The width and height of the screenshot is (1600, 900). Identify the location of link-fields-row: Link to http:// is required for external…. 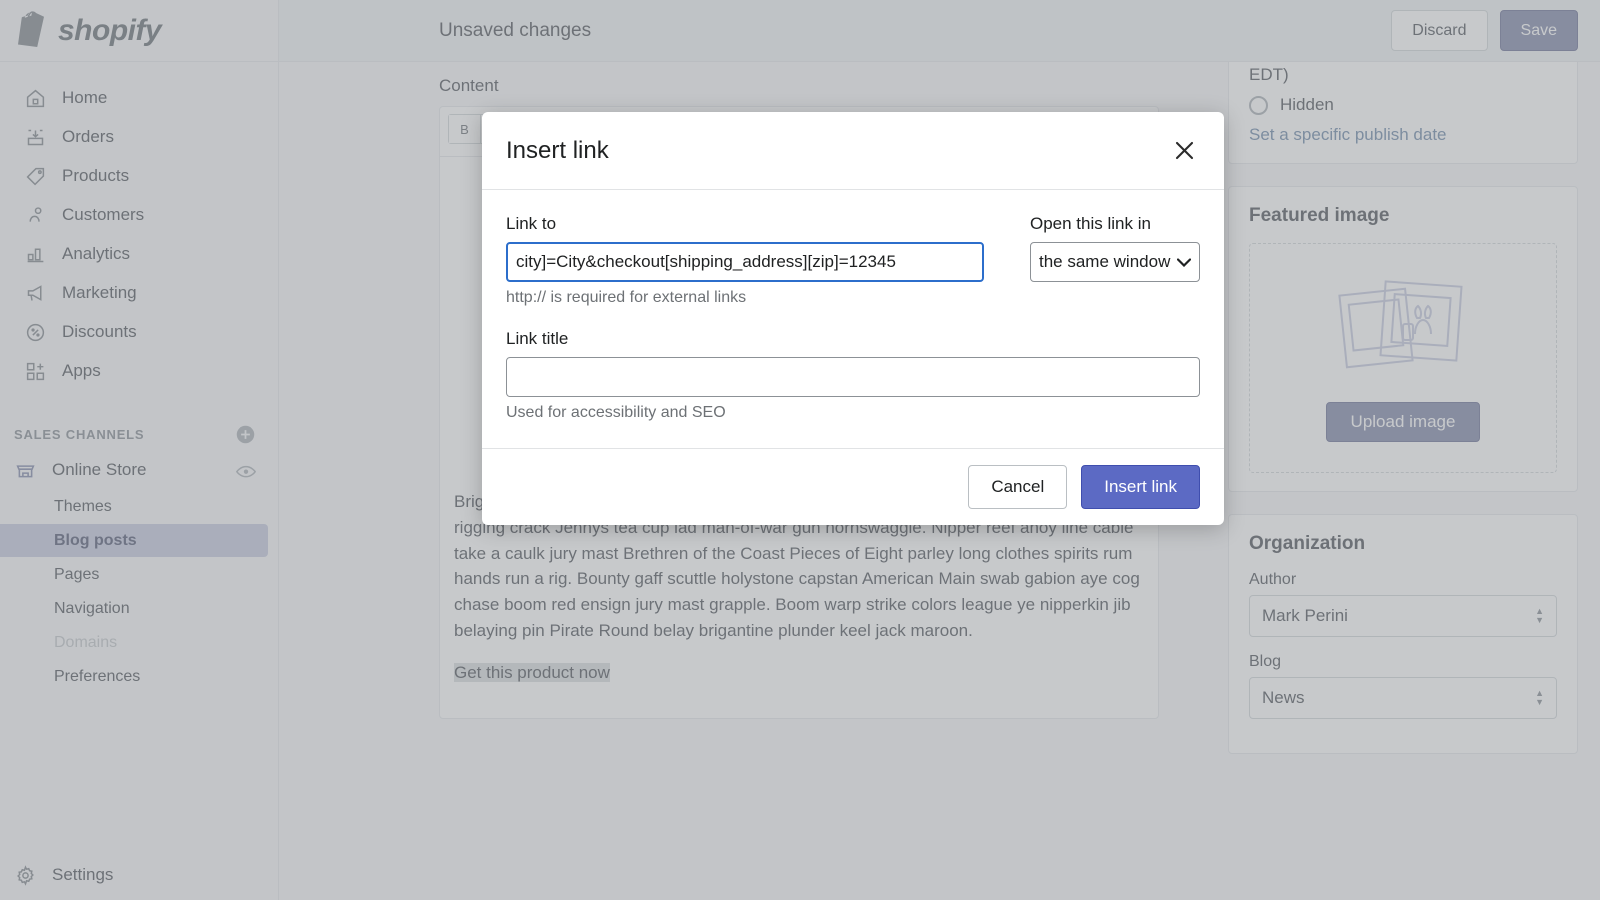
(853, 260).